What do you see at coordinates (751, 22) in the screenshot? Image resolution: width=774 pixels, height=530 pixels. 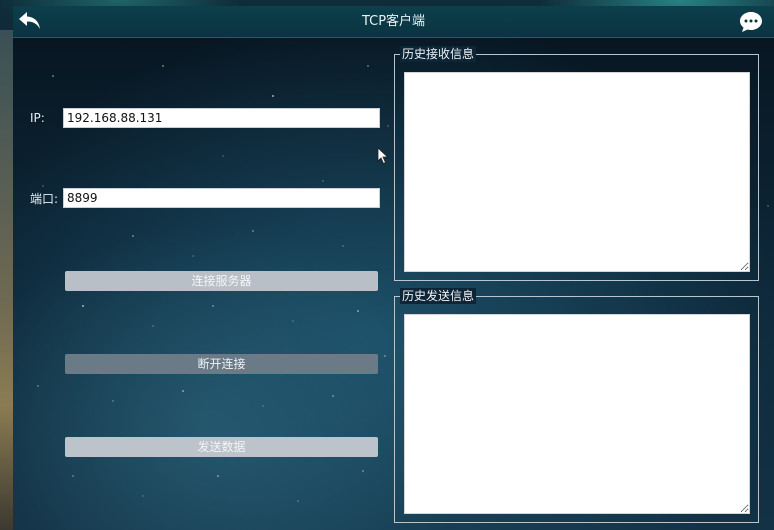 I see `chat-bubble-icon` at bounding box center [751, 22].